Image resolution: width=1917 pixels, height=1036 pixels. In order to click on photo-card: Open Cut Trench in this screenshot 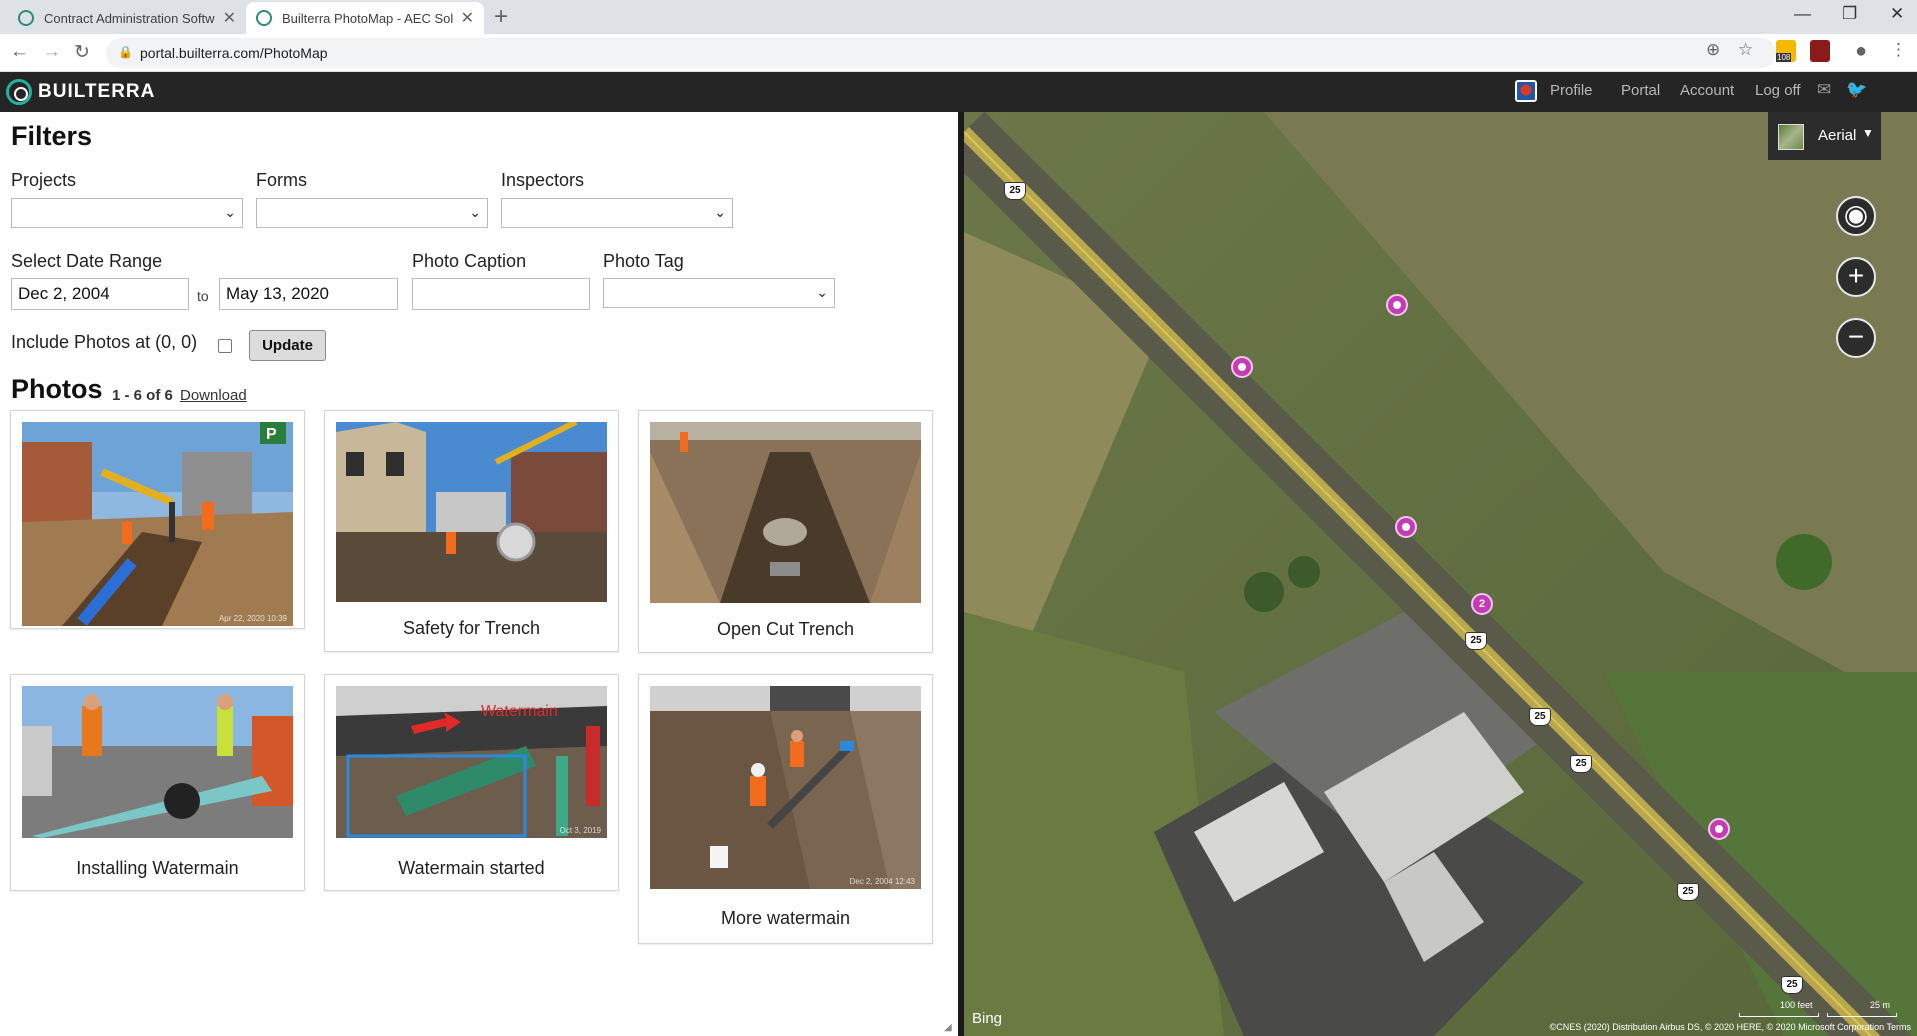, I will do `click(785, 531)`.